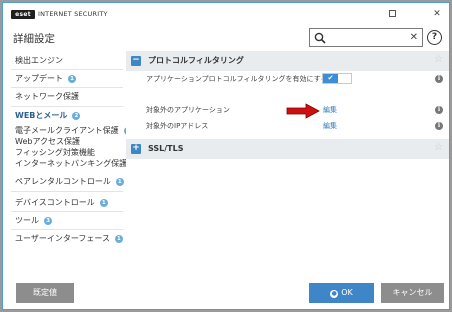 Image resolution: width=452 pixels, height=312 pixels. I want to click on search-icon, so click(320, 38).